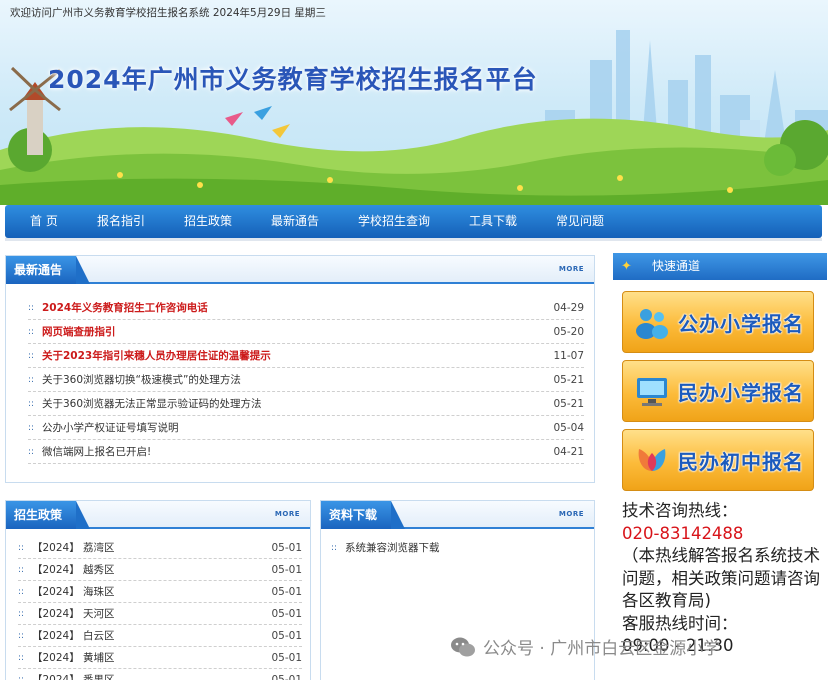 The width and height of the screenshot is (828, 680). What do you see at coordinates (156, 356) in the screenshot?
I see `news-item-title: 关于2023年指引来穗人员办理居住证的温馨提示` at bounding box center [156, 356].